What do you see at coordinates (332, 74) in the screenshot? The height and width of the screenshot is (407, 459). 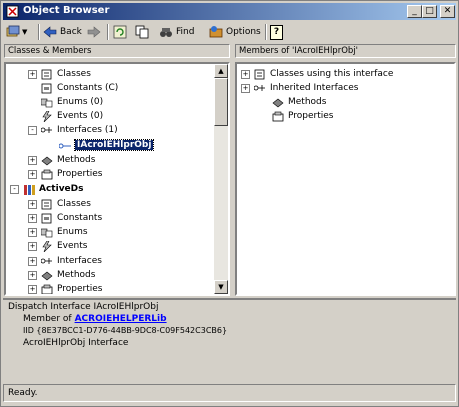 I see `tree-item-label: Classes using this interface` at bounding box center [332, 74].